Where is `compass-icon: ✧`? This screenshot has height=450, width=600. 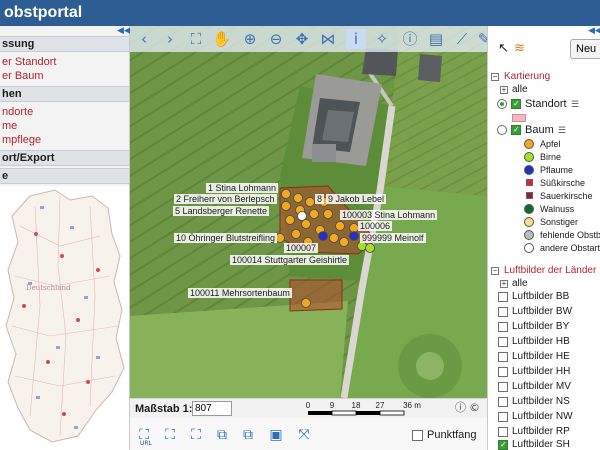
compass-icon: ✧ is located at coordinates (382, 39).